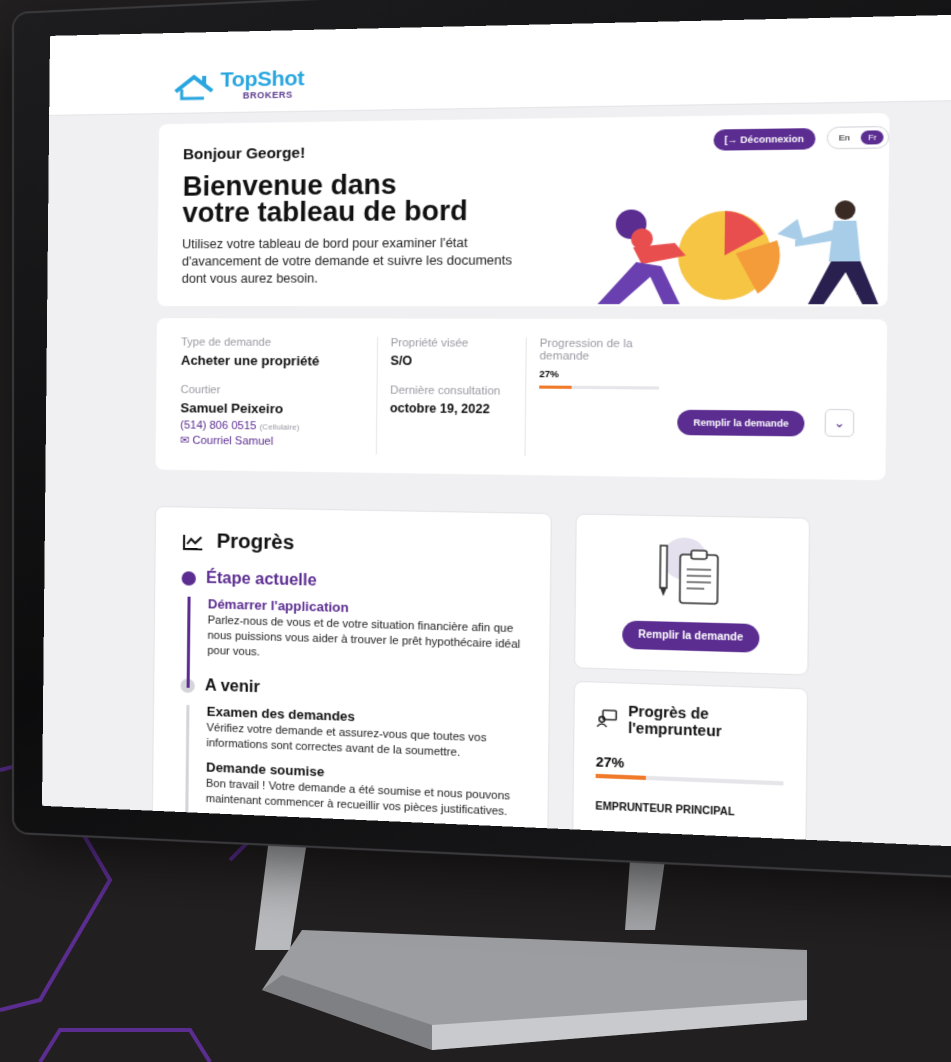 Image resolution: width=951 pixels, height=1062 pixels. I want to click on progress-value: 27%, so click(549, 374).